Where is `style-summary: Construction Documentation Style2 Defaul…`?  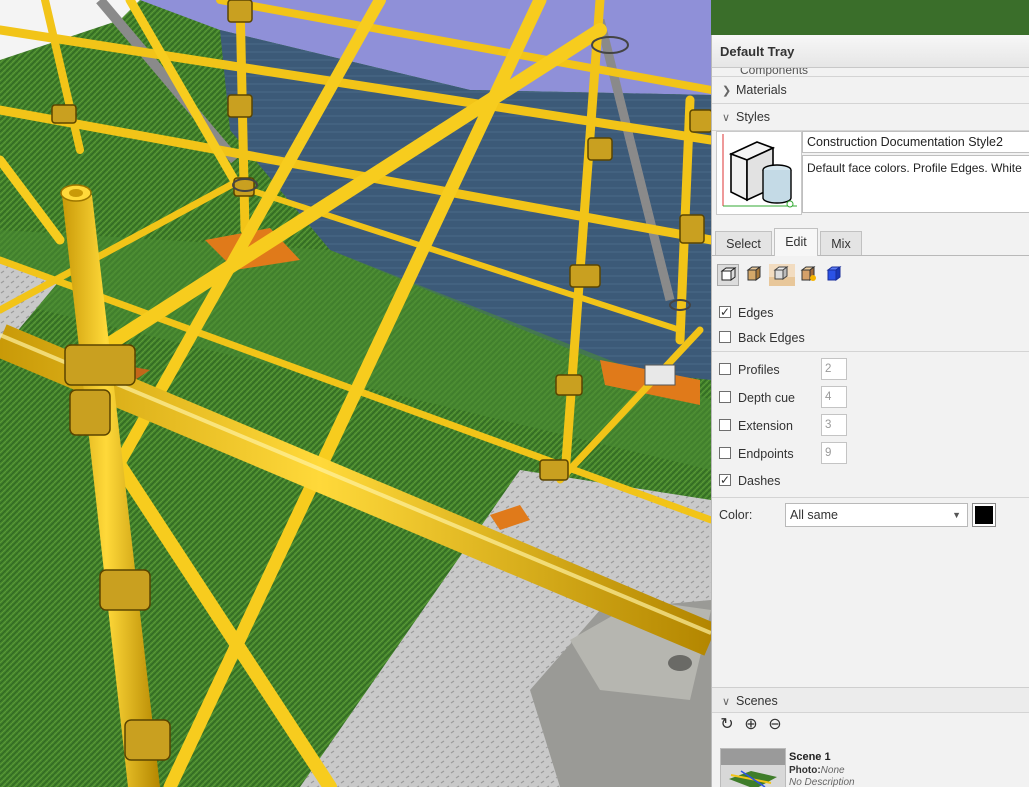
style-summary: Construction Documentation Style2 Defaul… is located at coordinates (870, 174).